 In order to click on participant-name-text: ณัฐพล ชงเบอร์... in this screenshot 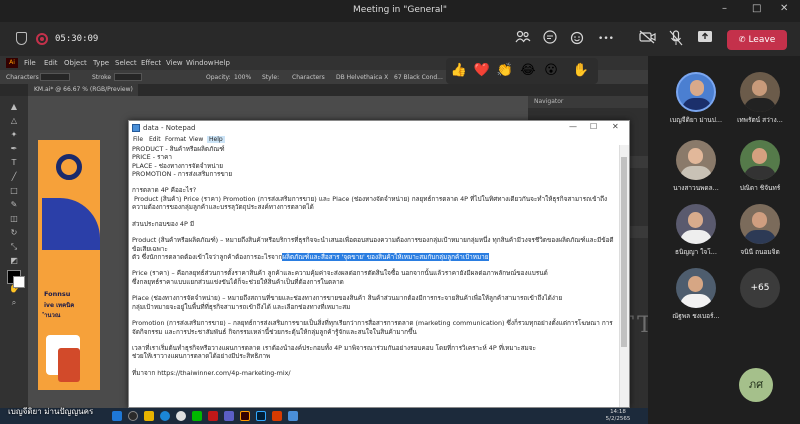, I will do `click(696, 316)`.